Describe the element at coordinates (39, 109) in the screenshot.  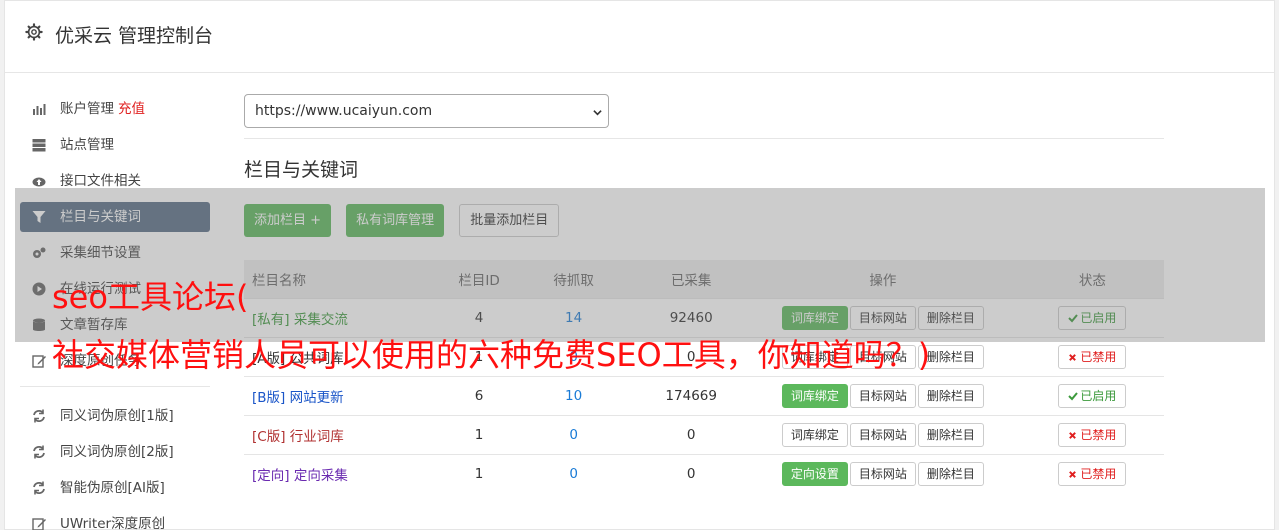
I see `bar-chart-icon` at that location.